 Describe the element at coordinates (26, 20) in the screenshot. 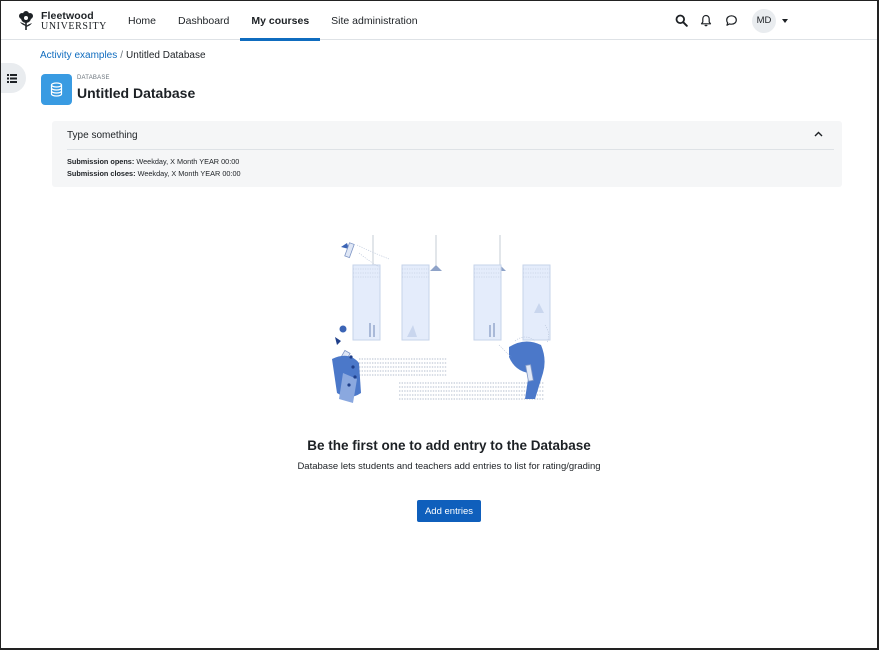

I see `rose-emblem-icon` at that location.